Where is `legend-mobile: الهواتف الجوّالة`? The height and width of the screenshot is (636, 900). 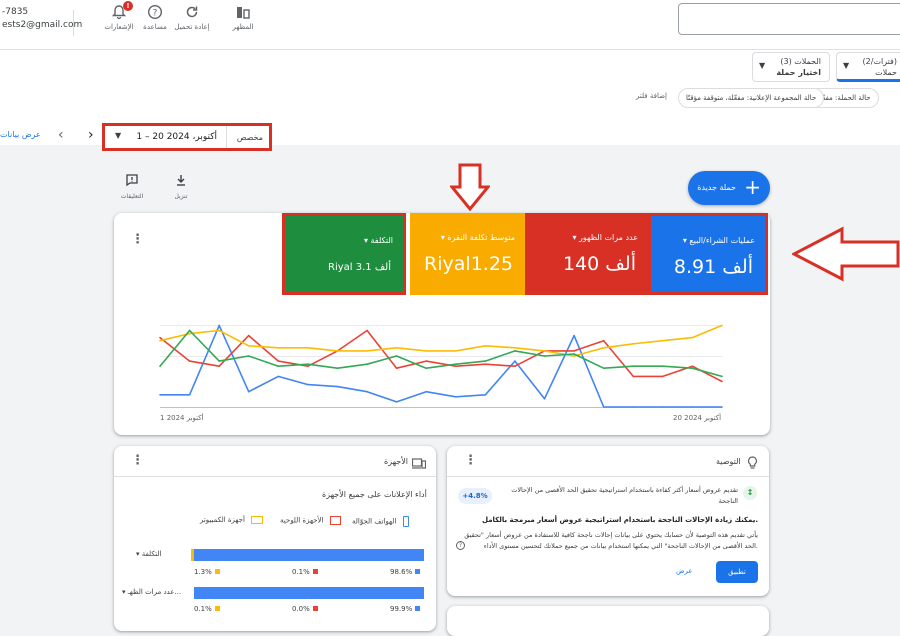 legend-mobile: الهواتف الجوّالة is located at coordinates (380, 521).